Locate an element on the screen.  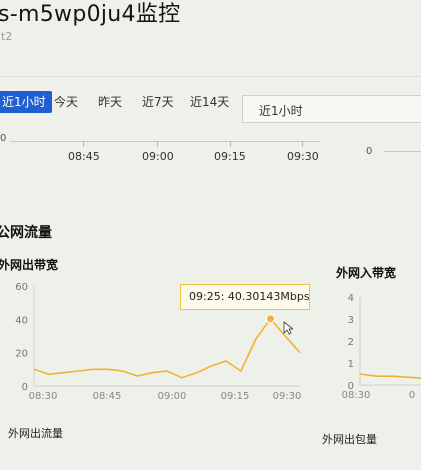
tab-today: 今天 is located at coordinates (66, 102).